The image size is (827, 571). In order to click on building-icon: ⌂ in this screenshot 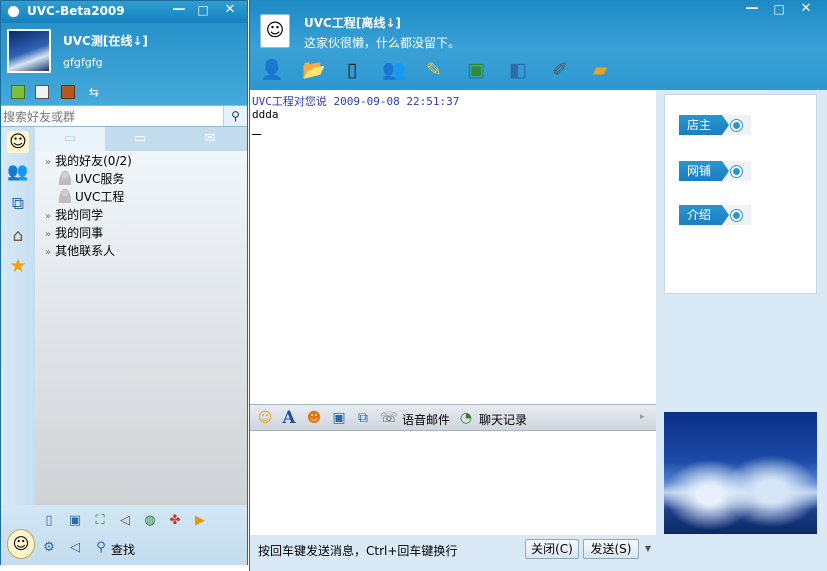, I will do `click(18, 236)`.